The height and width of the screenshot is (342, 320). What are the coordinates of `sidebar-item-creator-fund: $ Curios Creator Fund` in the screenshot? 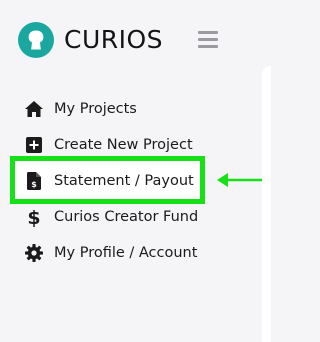 It's located at (110, 217).